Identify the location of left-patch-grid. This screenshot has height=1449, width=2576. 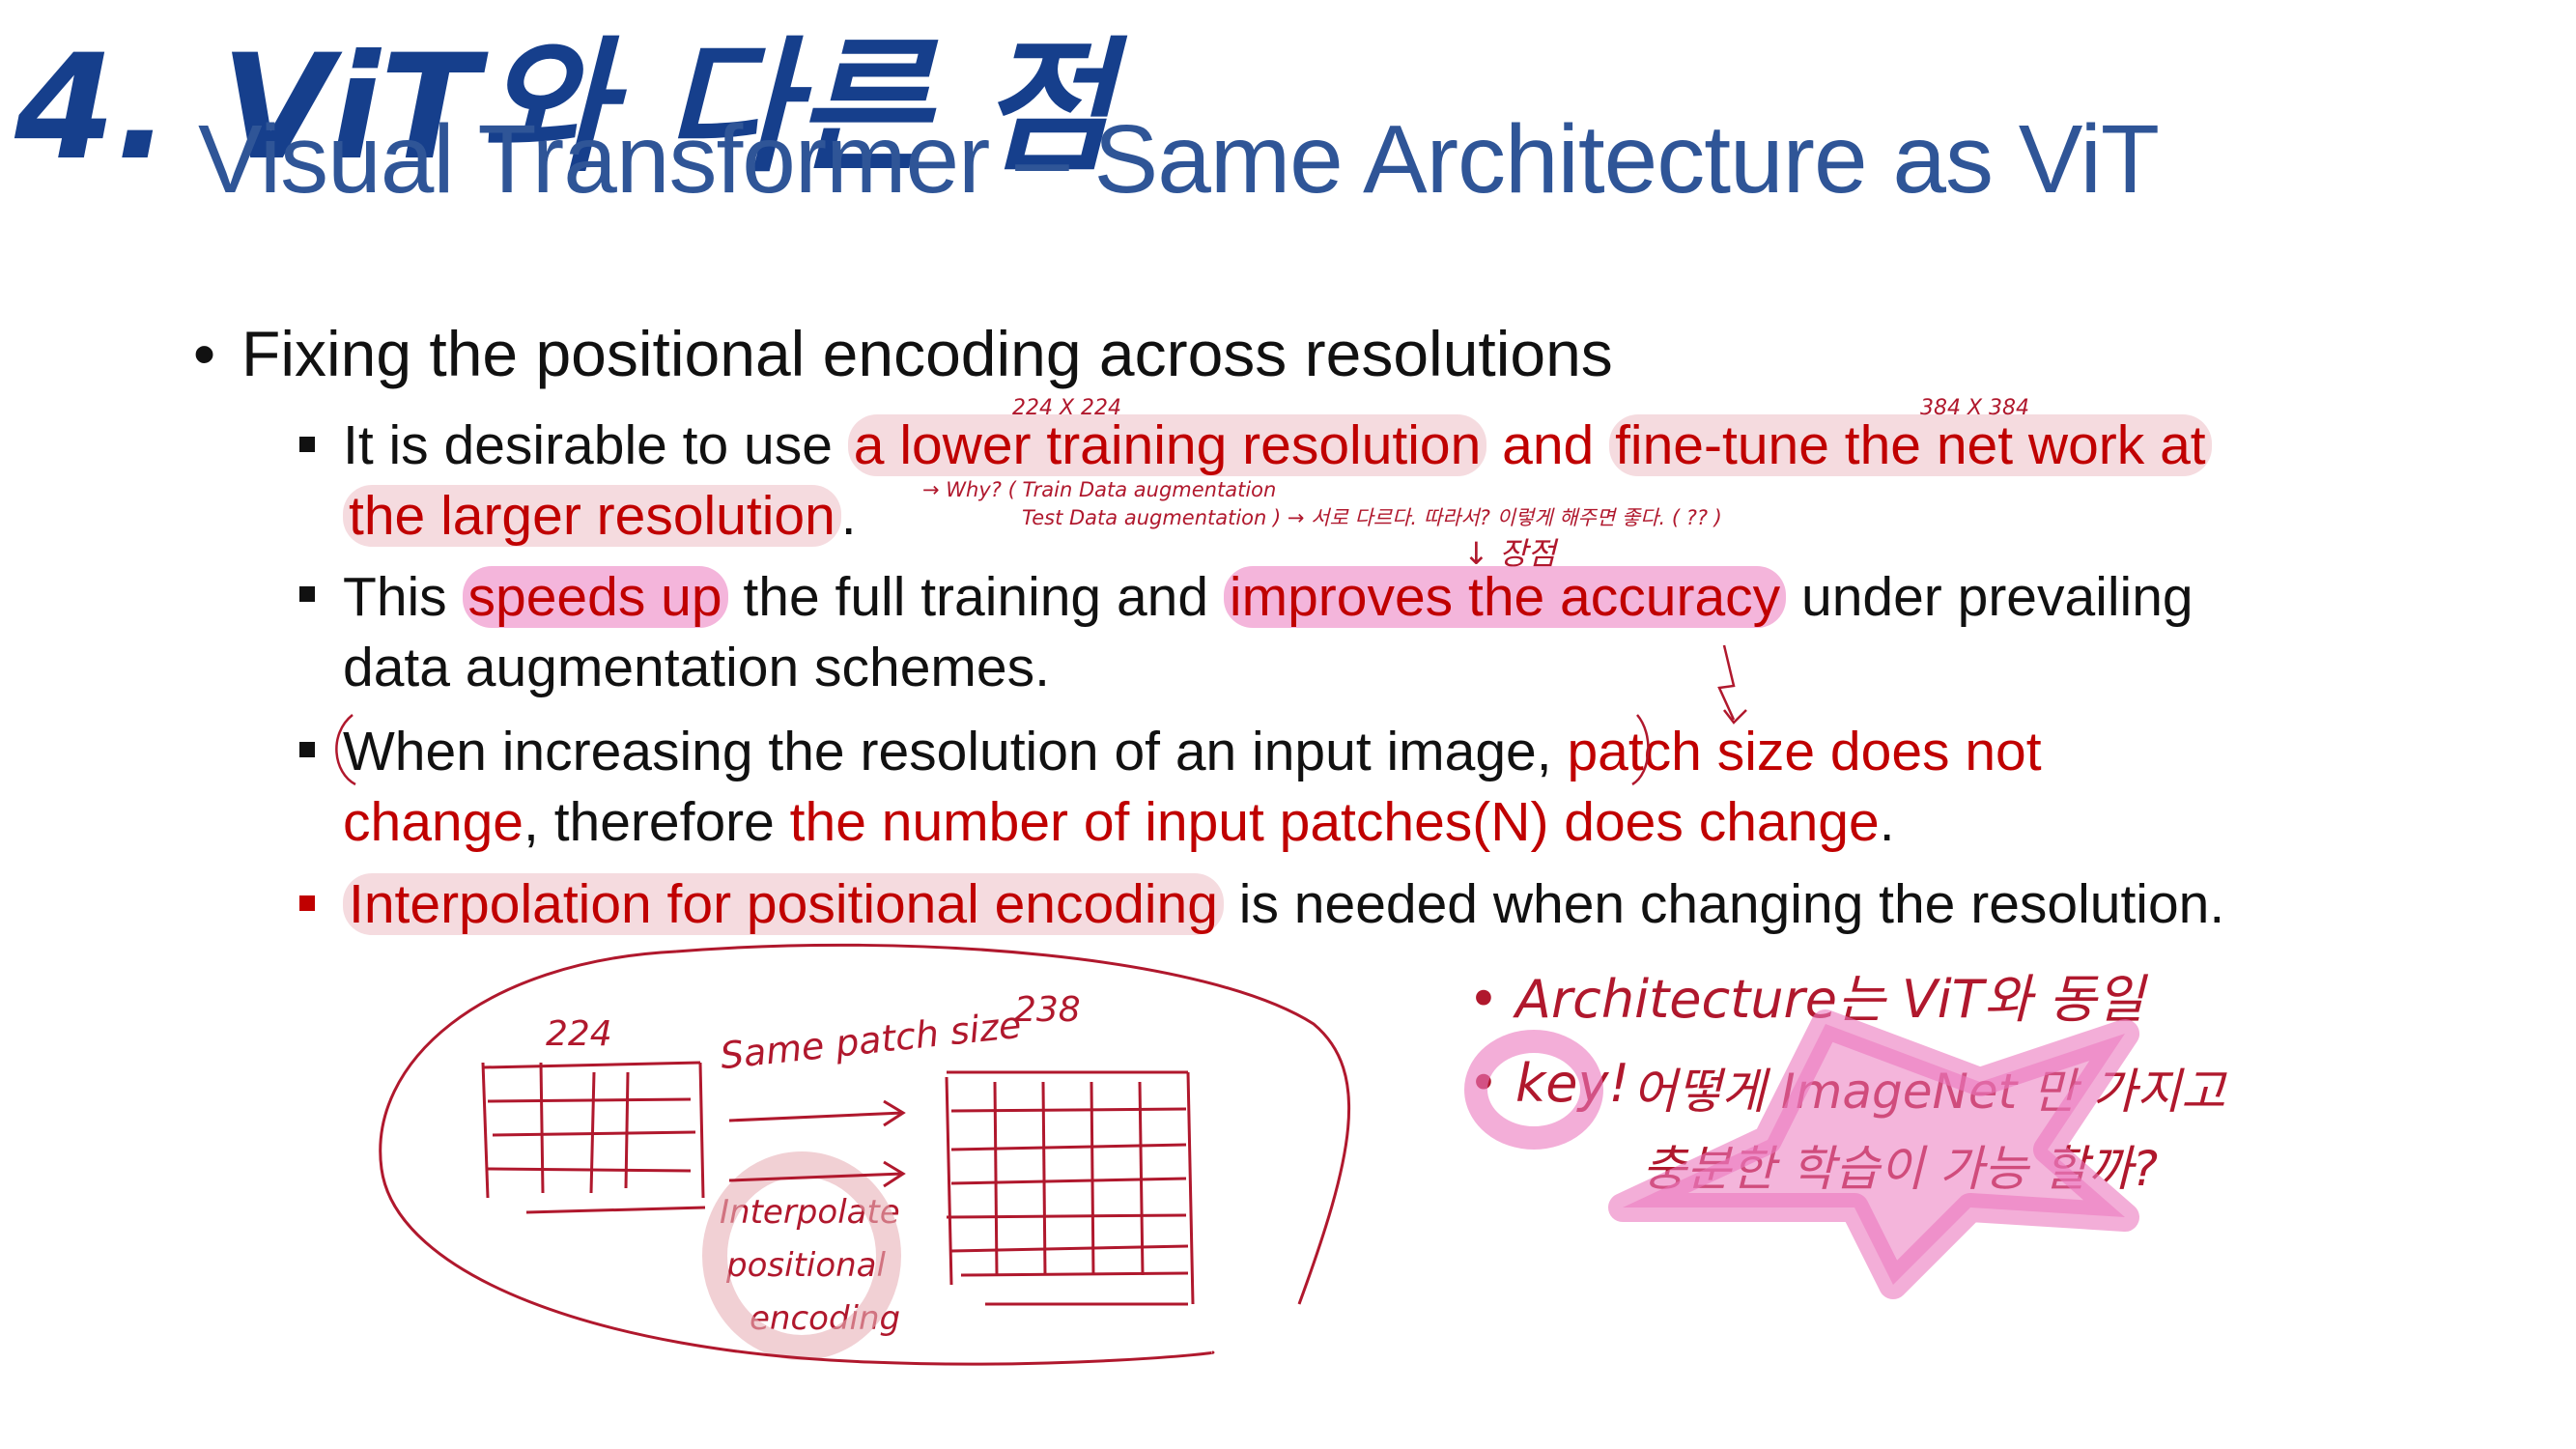
(593, 1137).